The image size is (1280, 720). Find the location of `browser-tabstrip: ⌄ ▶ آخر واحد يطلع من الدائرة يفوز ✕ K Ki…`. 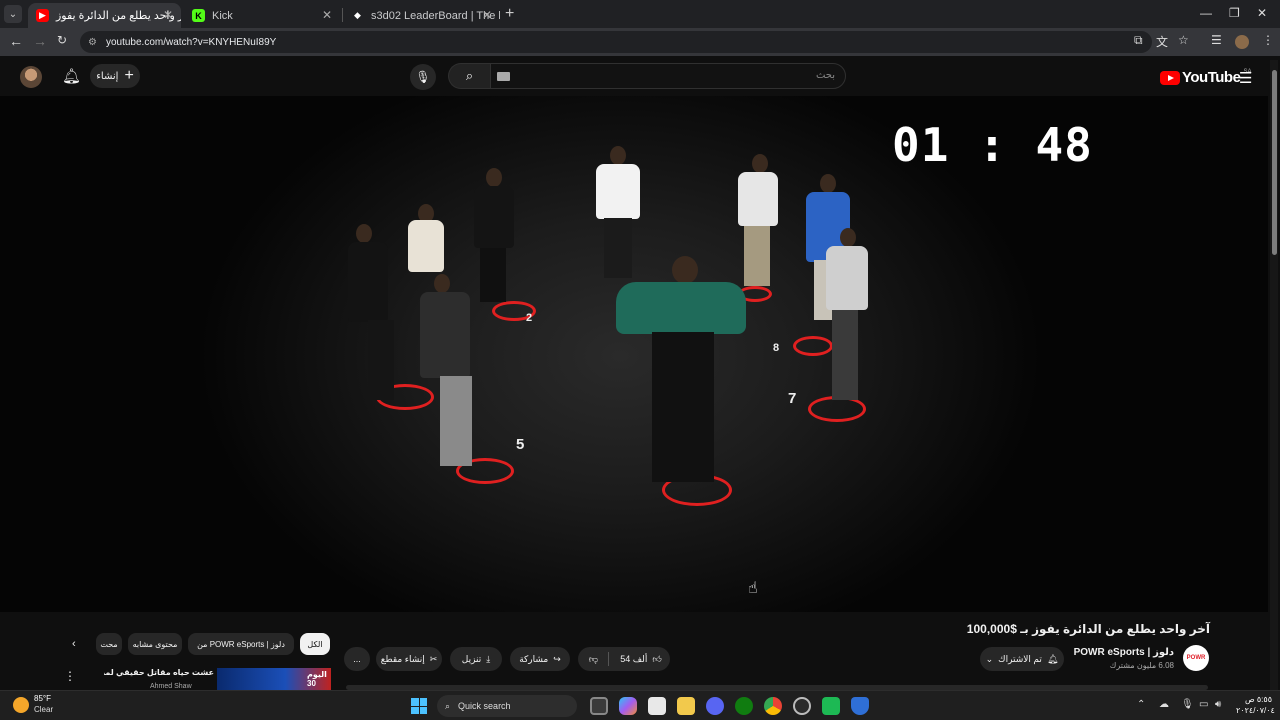

browser-tabstrip: ⌄ ▶ آخر واحد يطلع من الدائرة يفوز ✕ K Ki… is located at coordinates (640, 14).